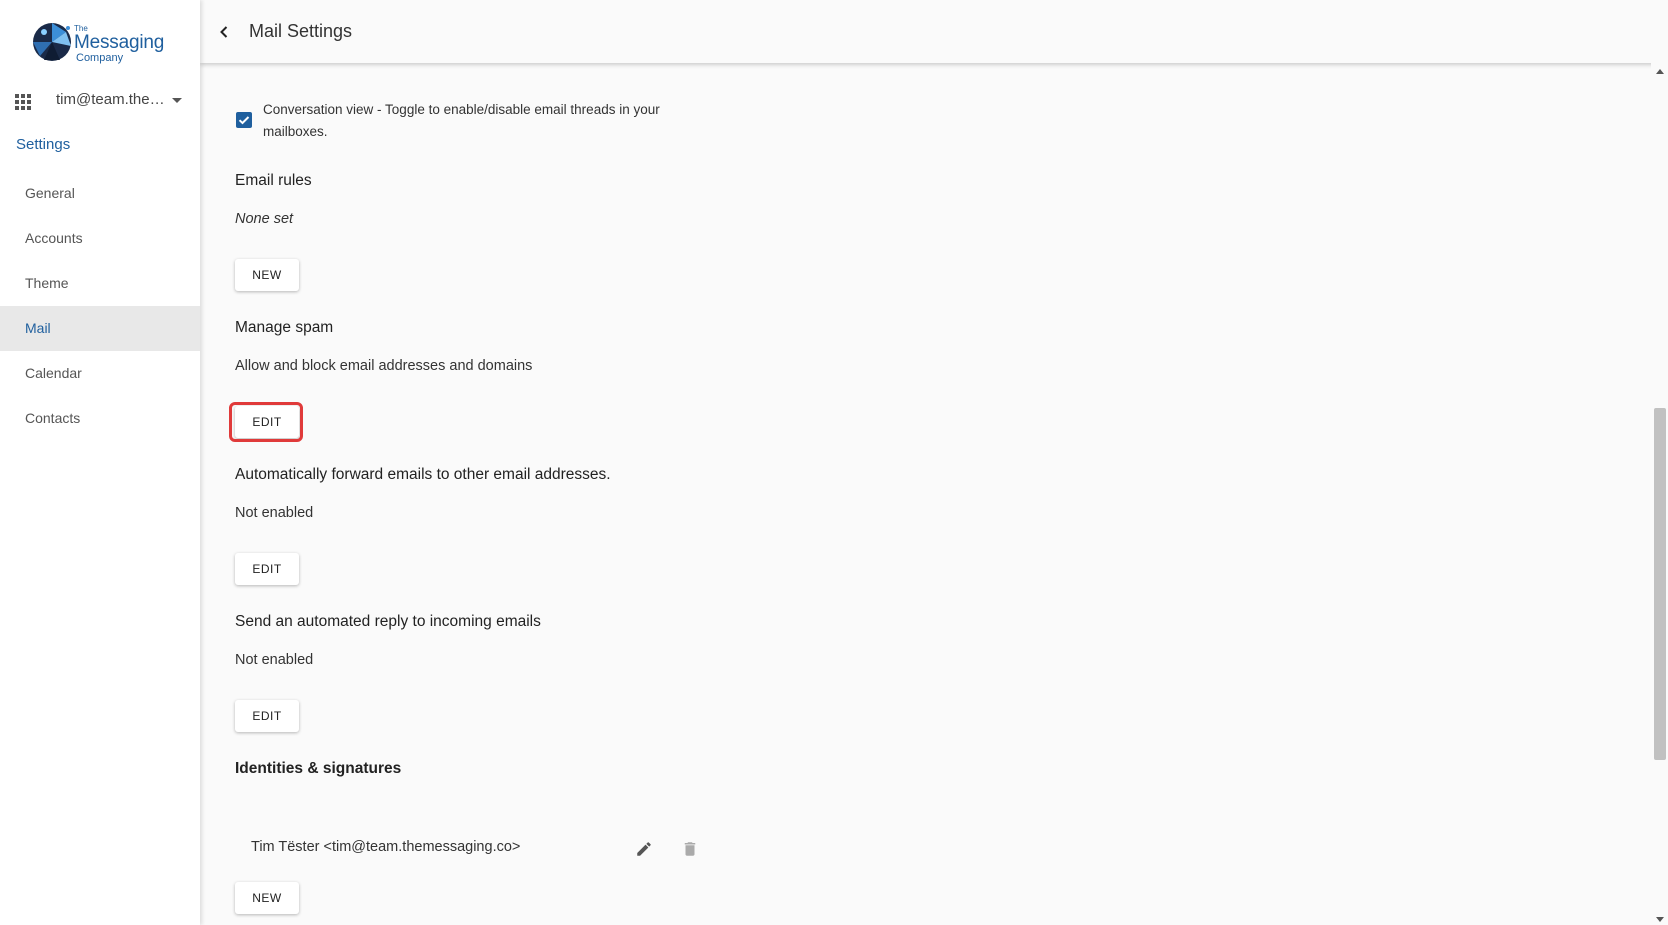 The image size is (1668, 925). Describe the element at coordinates (52, 42) in the screenshot. I see `logo-mark-icon` at that location.